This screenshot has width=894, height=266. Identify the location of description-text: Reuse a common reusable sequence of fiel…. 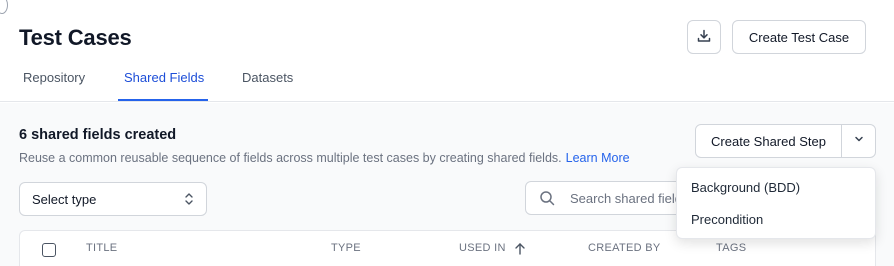
(290, 158).